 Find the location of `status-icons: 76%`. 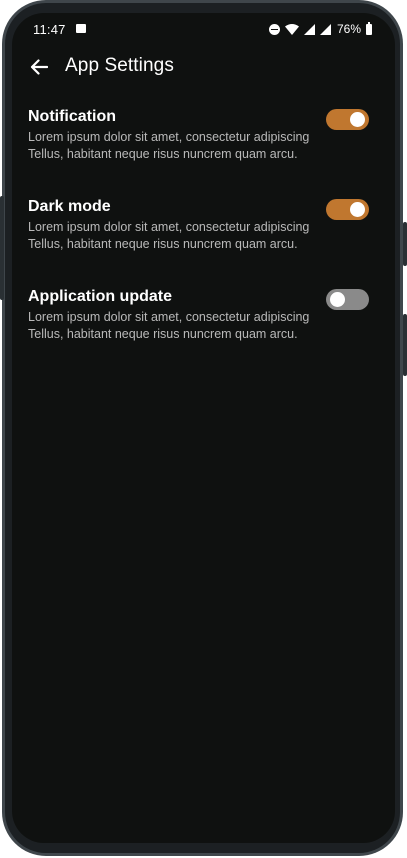

status-icons: 76% is located at coordinates (320, 29).